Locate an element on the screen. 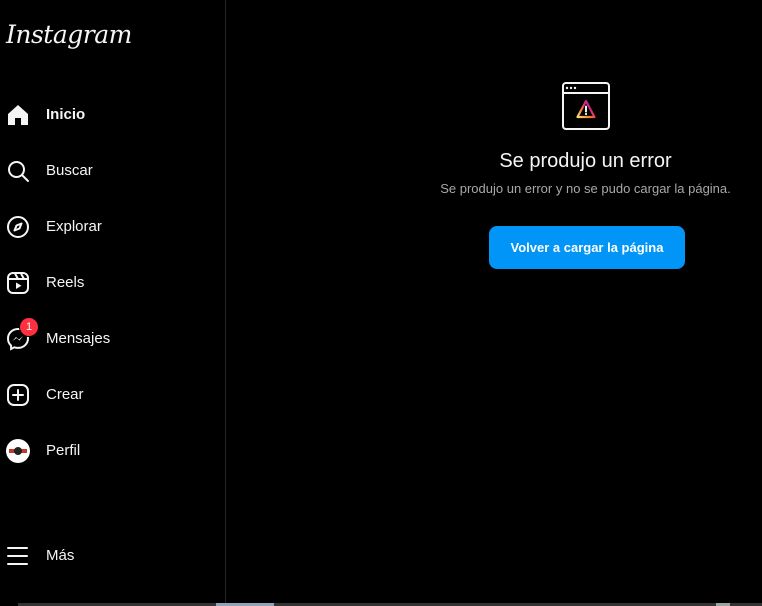 The image size is (762, 606). sidebar-item-reels: Reels is located at coordinates (110, 283).